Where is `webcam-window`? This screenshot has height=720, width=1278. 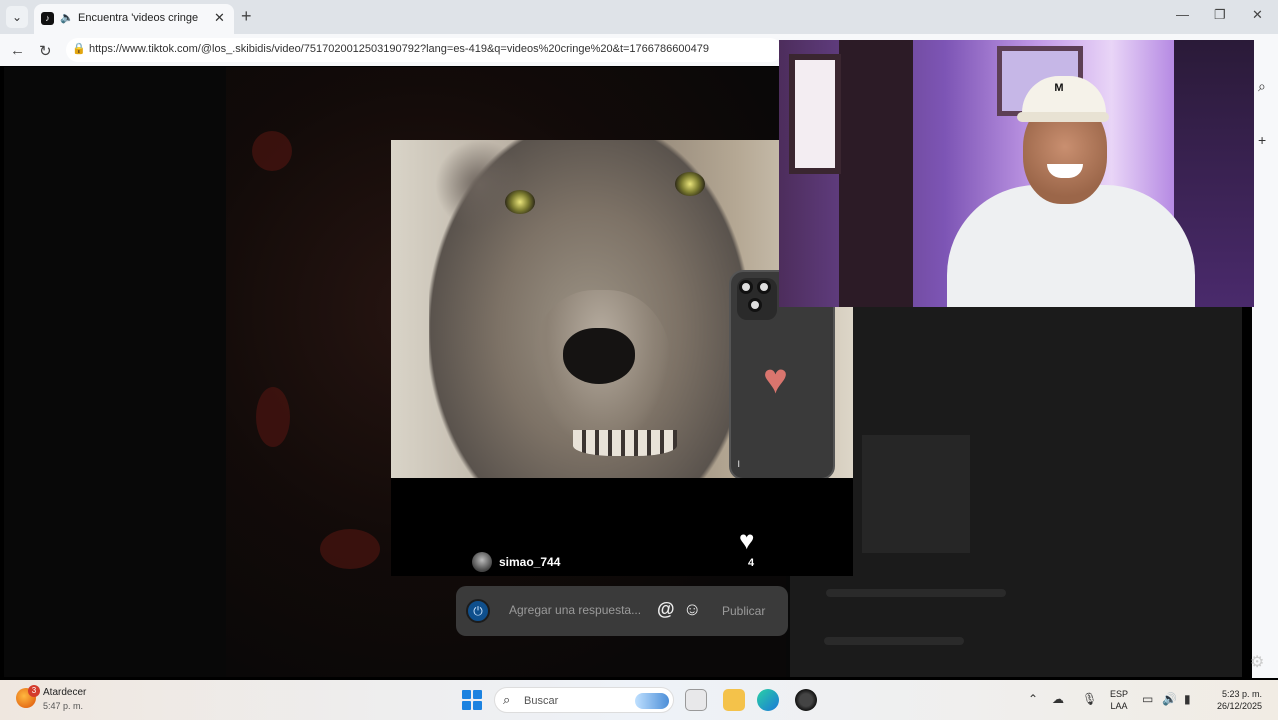 webcam-window is located at coordinates (815, 114).